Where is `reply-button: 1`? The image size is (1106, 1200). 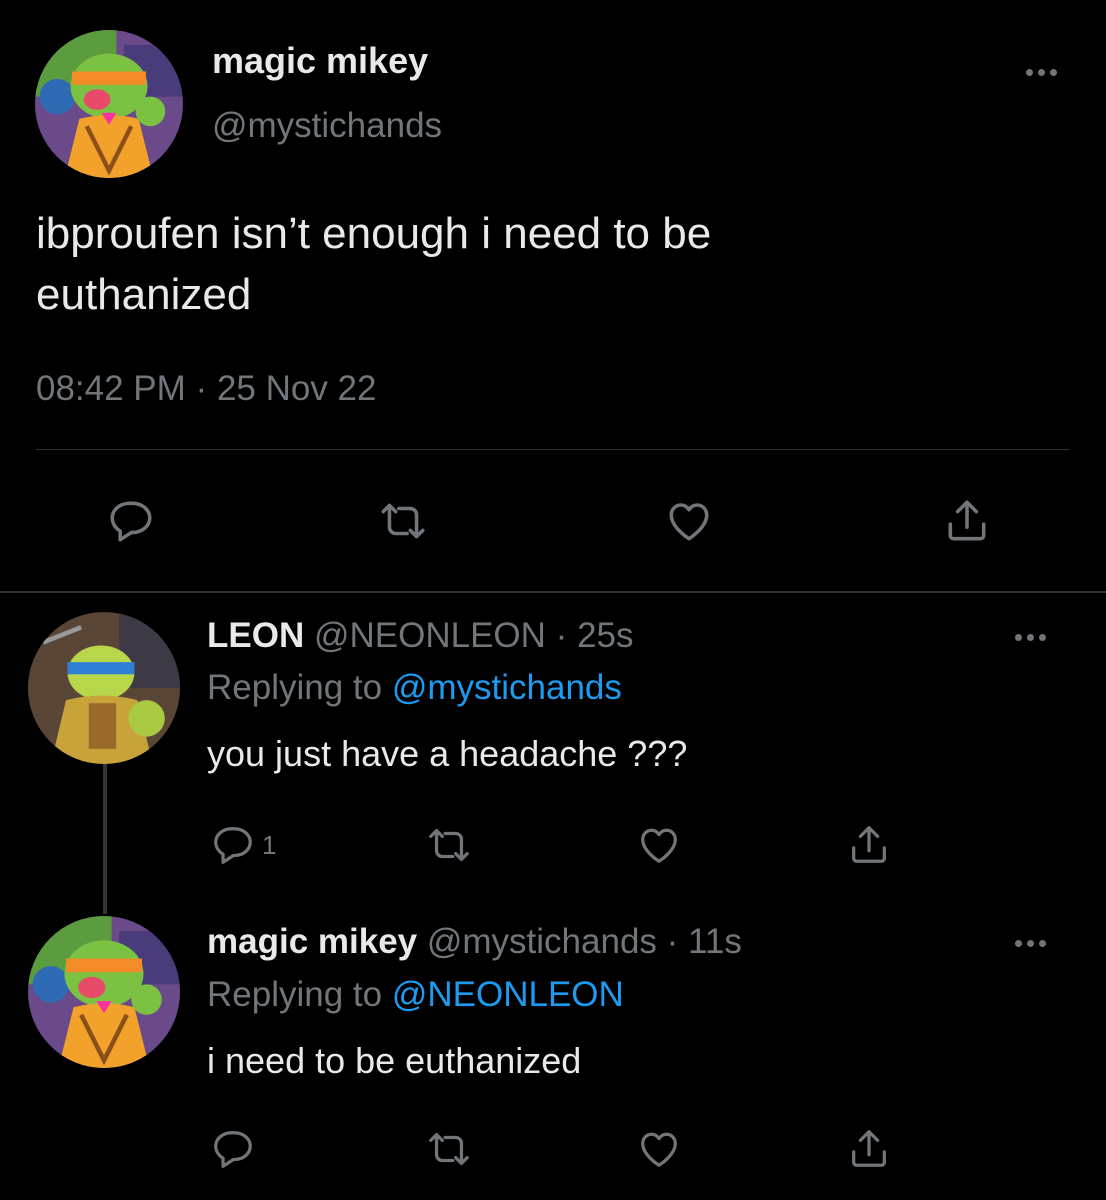 reply-button: 1 is located at coordinates (243, 845).